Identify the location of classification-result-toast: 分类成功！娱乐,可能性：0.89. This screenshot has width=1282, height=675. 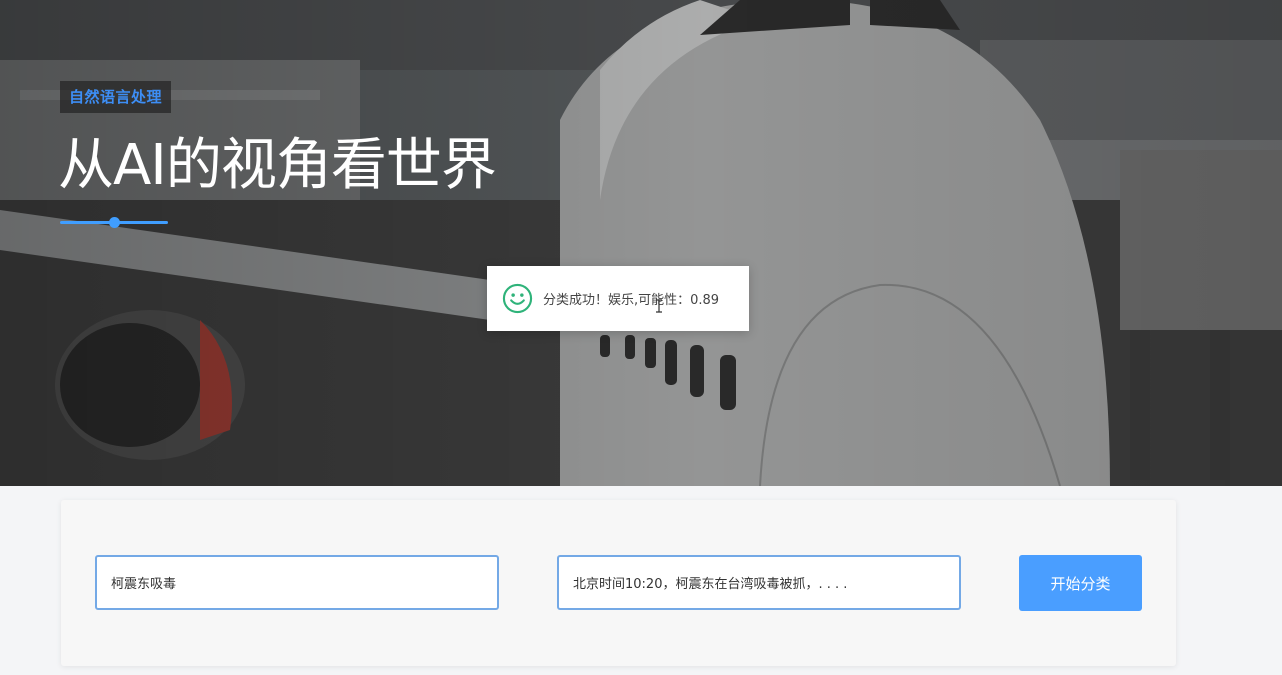
(618, 298).